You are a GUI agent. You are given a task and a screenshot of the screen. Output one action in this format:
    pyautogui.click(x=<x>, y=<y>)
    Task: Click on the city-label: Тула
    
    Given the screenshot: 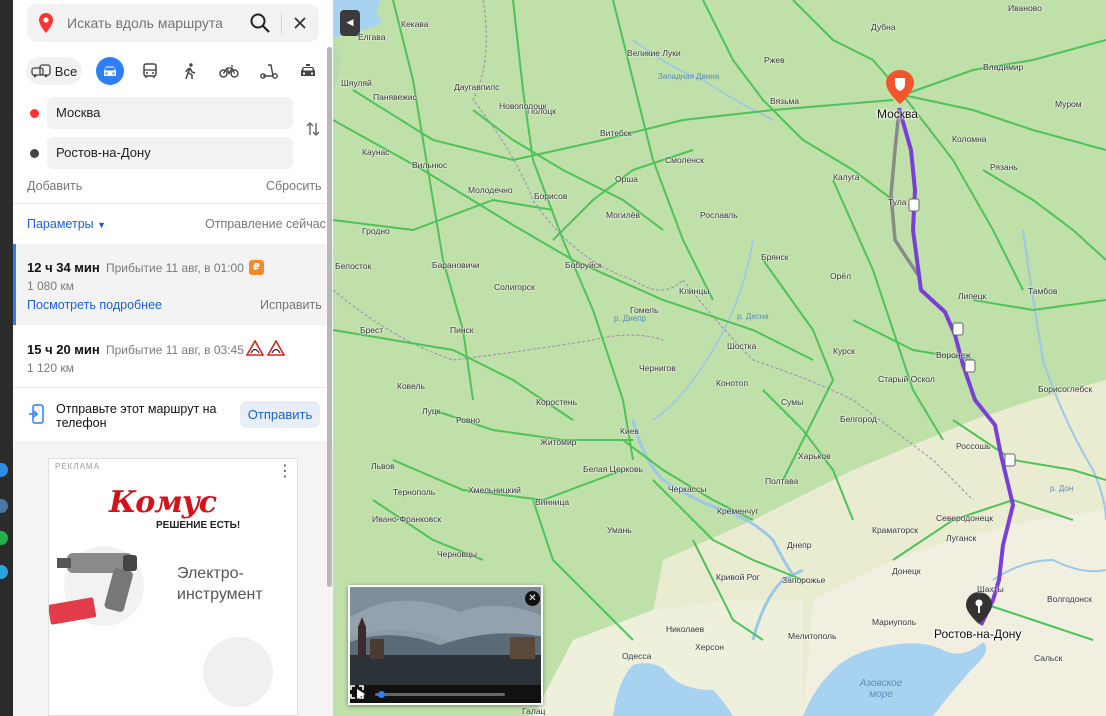 What is the action you would take?
    pyautogui.click(x=897, y=202)
    